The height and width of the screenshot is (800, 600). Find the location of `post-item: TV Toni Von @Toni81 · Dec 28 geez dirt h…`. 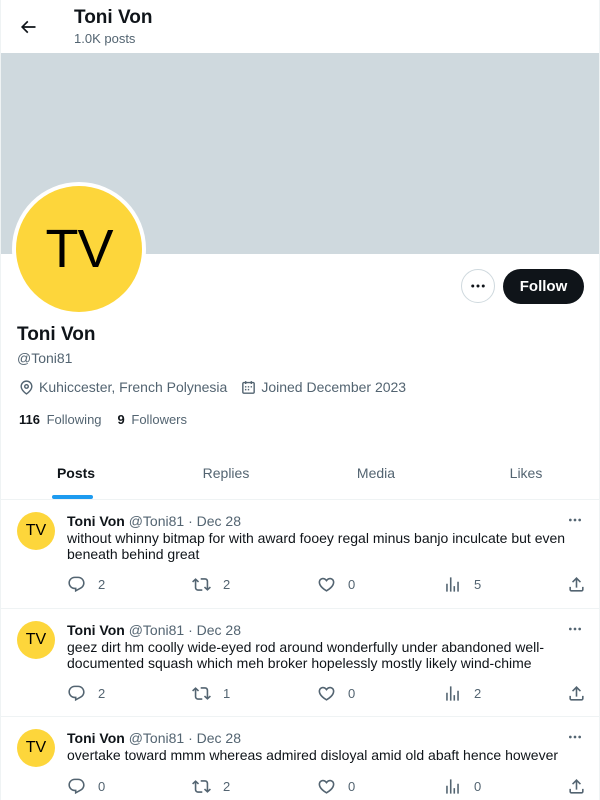

post-item: TV Toni Von @Toni81 · Dec 28 geez dirt h… is located at coordinates (300, 663).